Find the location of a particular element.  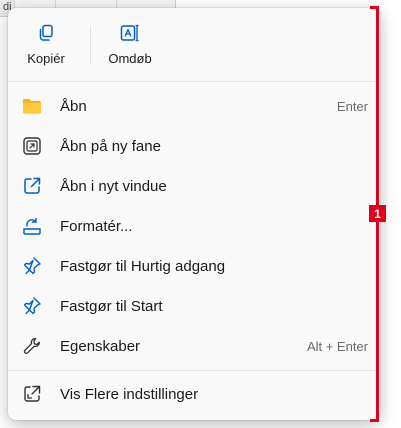

menu-item-pin-quick-access: Fastgør til Hurtig adgang is located at coordinates (194, 266).